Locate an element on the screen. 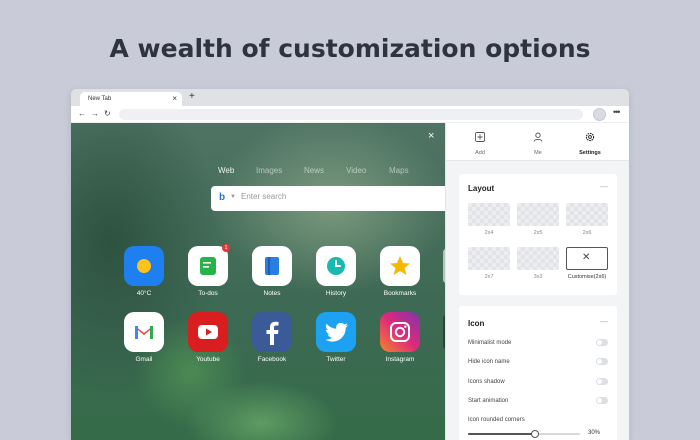 Image resolution: width=700 pixels, height=440 pixels. app-weather: 40°C is located at coordinates (144, 271).